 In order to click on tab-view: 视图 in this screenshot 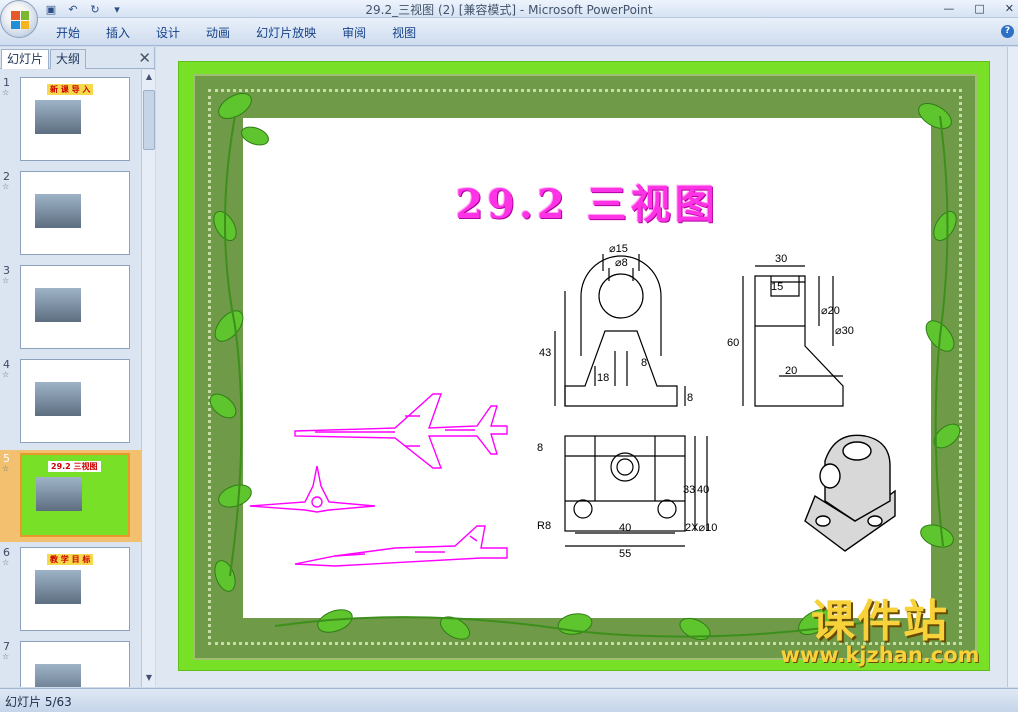, I will do `click(404, 32)`.